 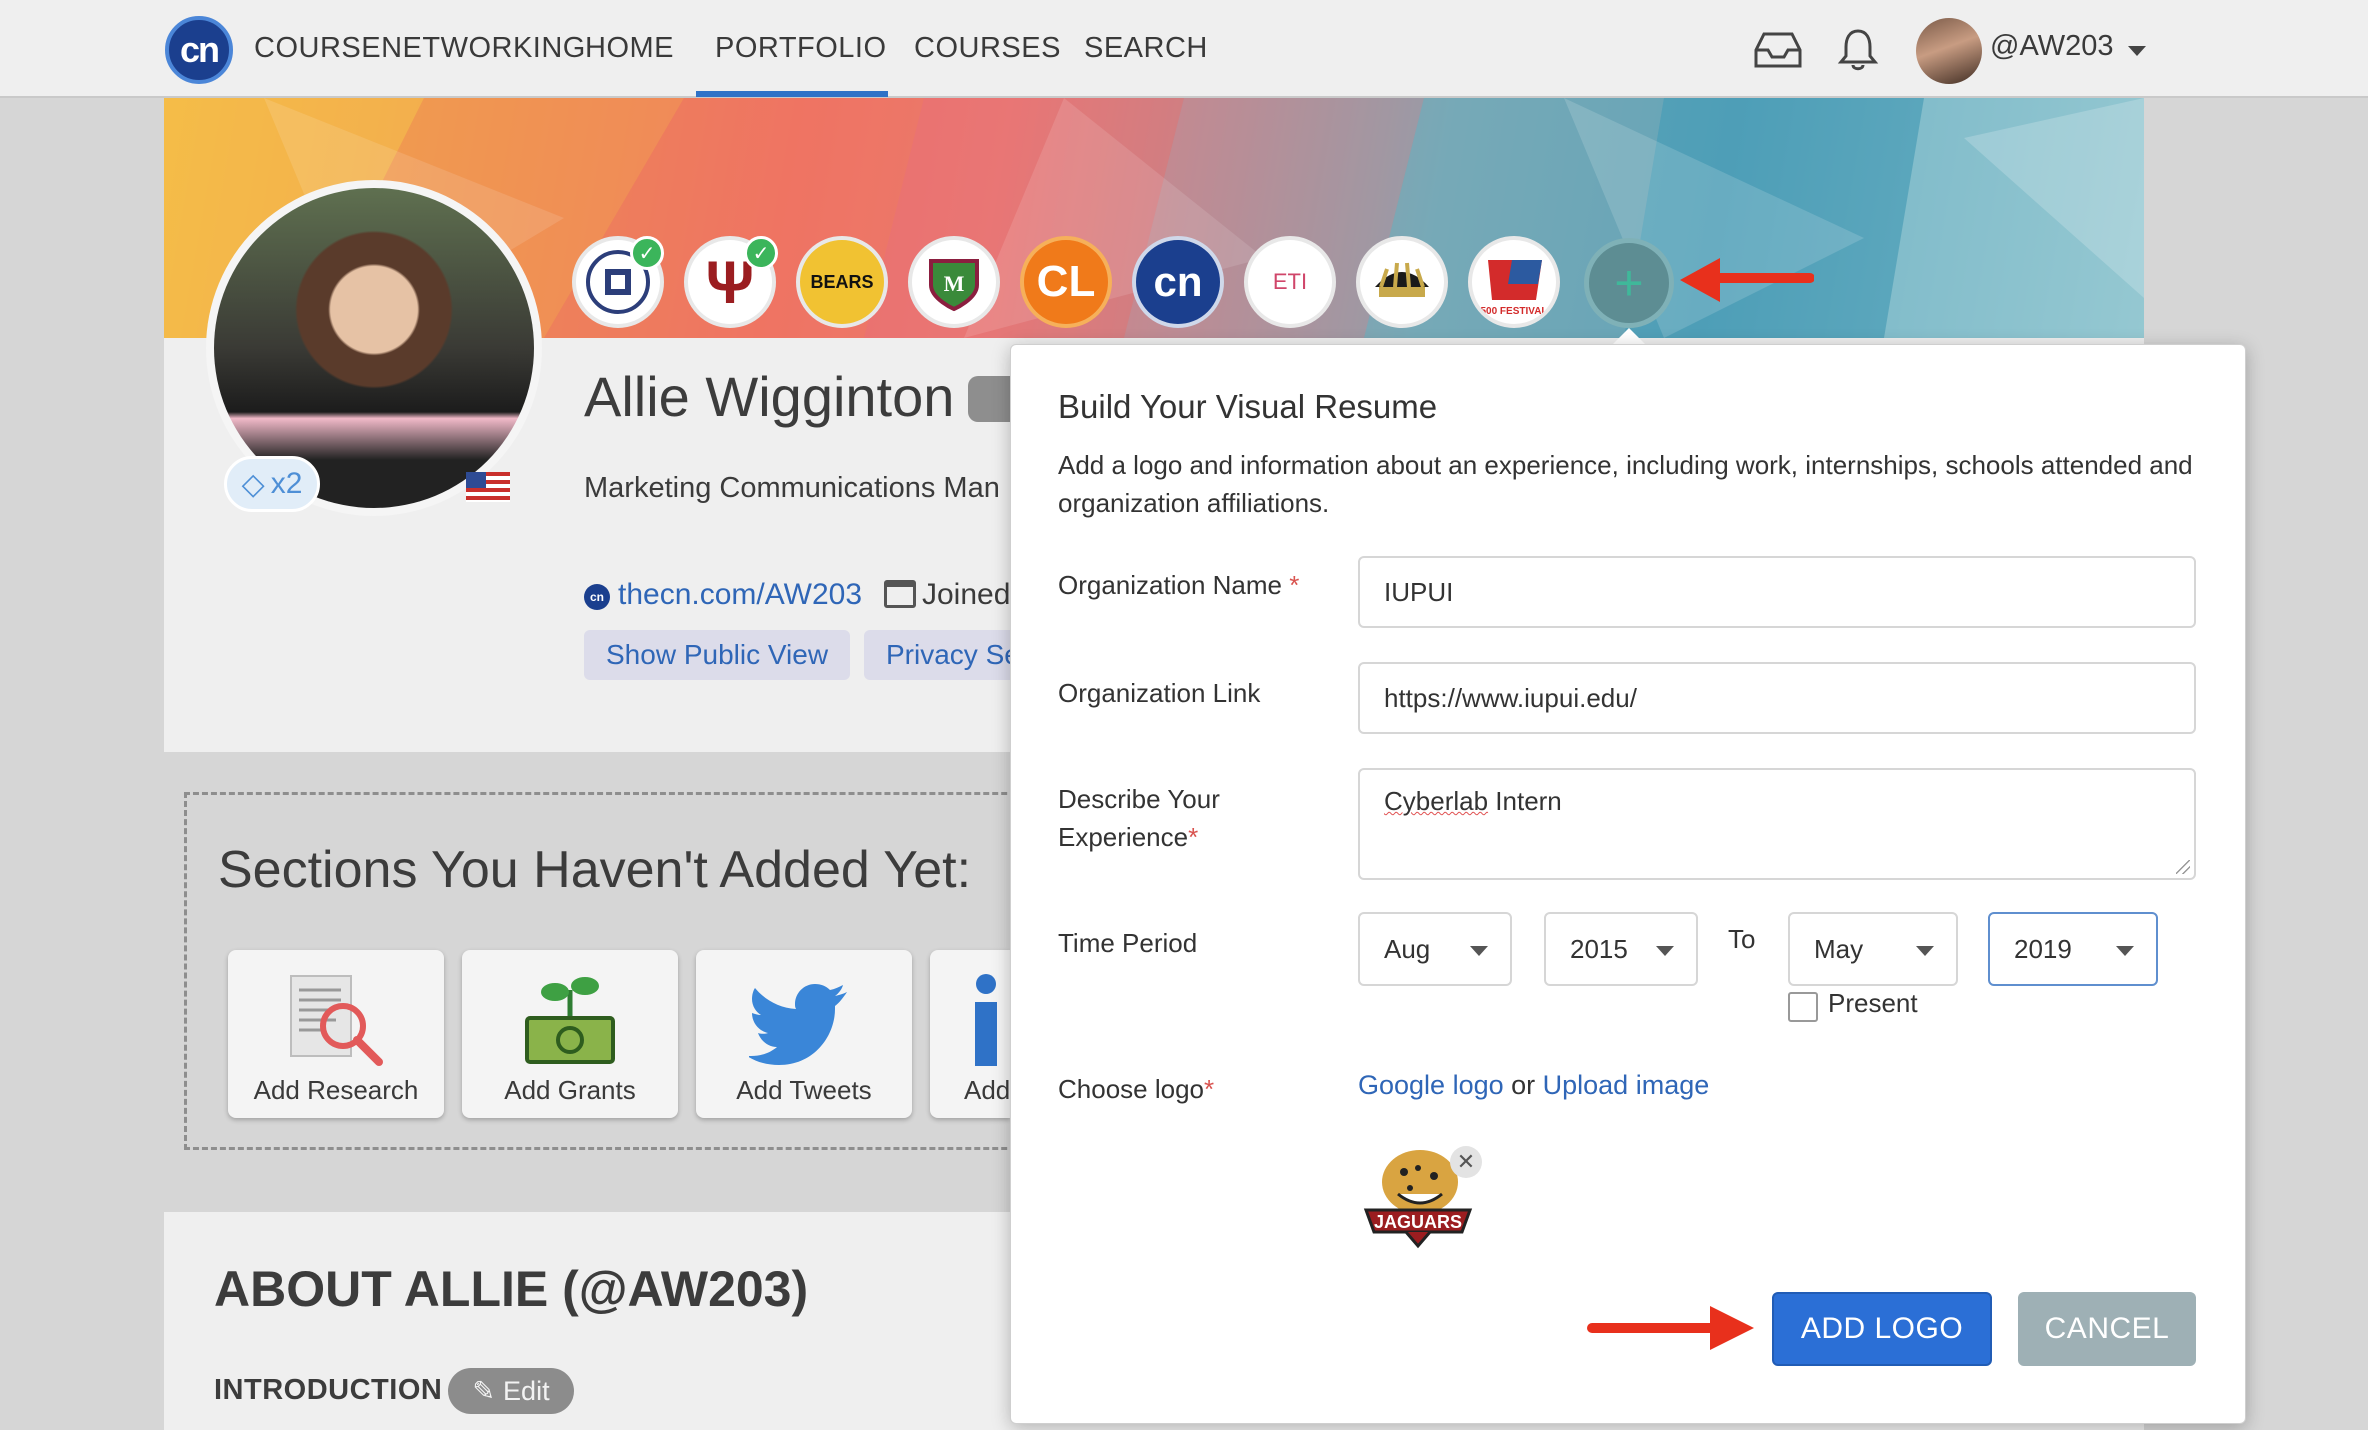 I want to click on us-flag-icon, so click(x=488, y=487).